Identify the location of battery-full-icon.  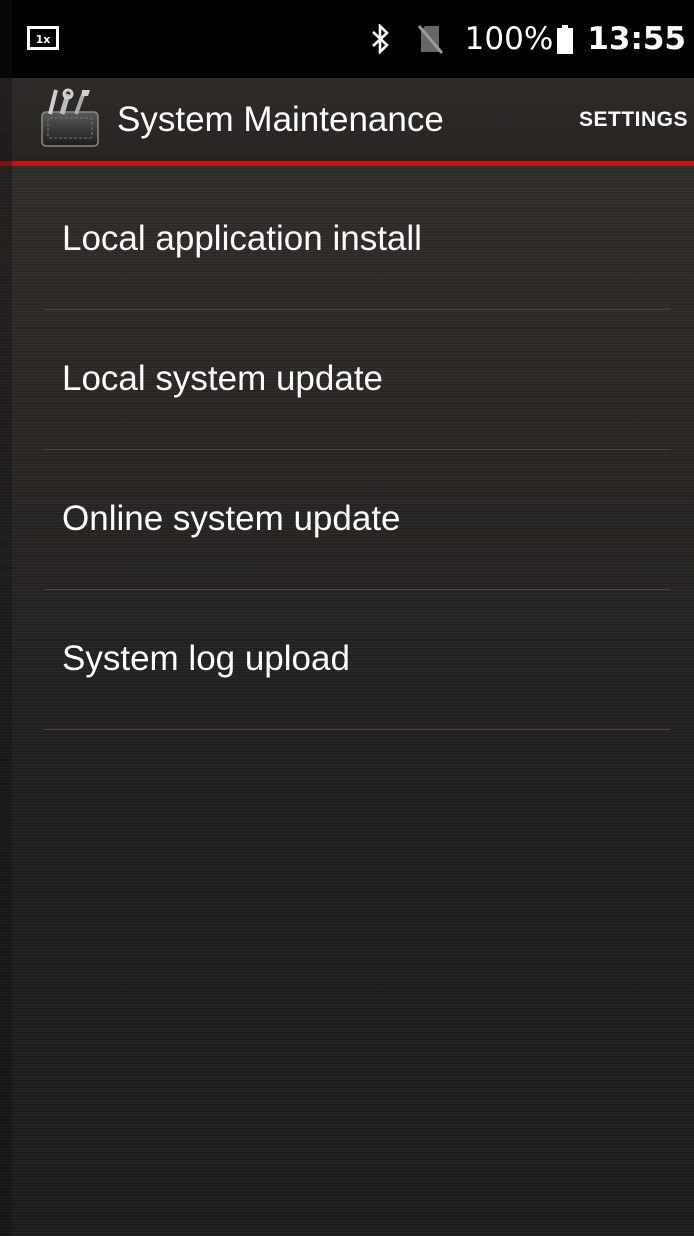
(565, 39).